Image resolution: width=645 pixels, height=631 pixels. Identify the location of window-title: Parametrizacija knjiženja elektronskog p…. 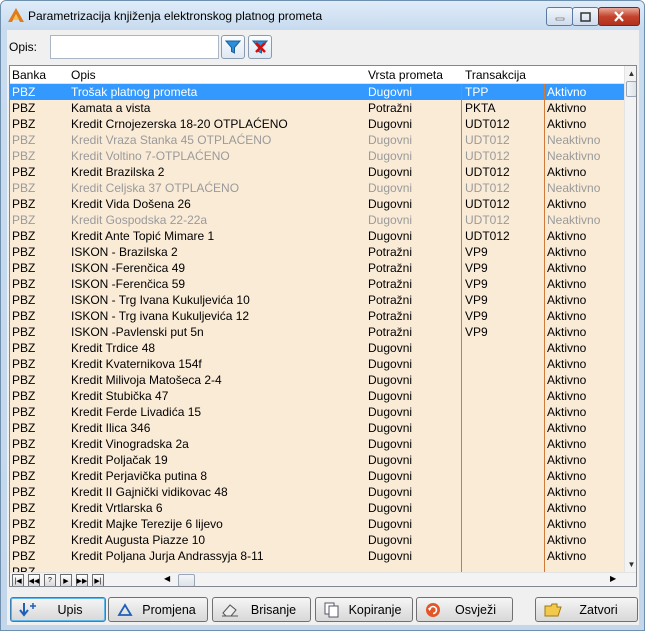
(175, 16).